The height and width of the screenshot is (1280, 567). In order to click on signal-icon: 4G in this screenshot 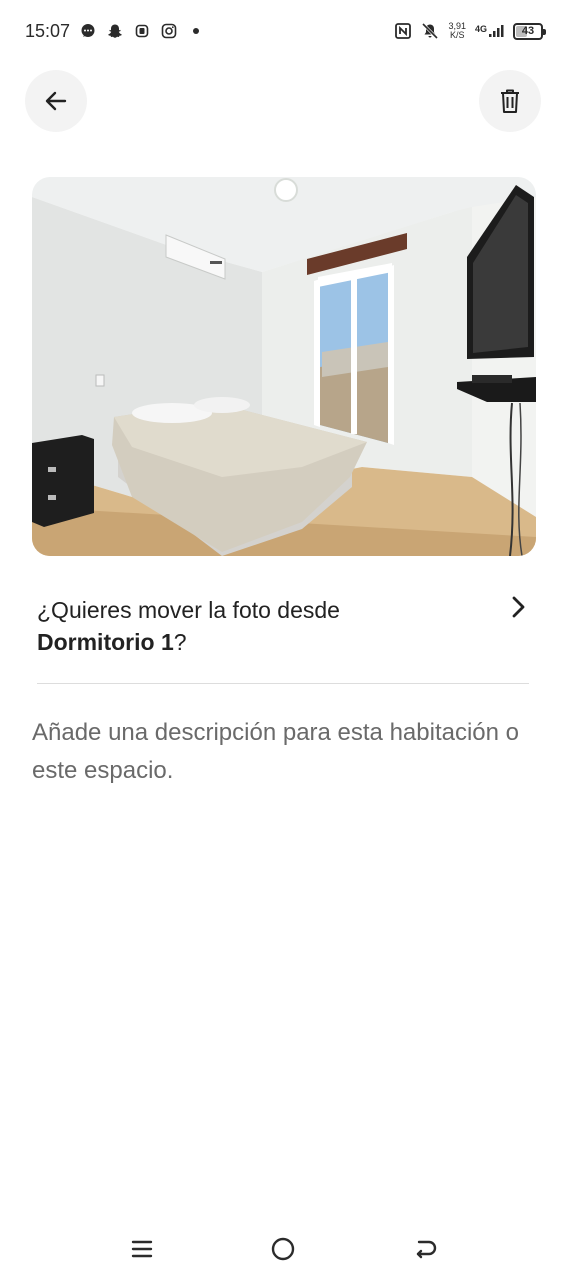, I will do `click(489, 31)`.